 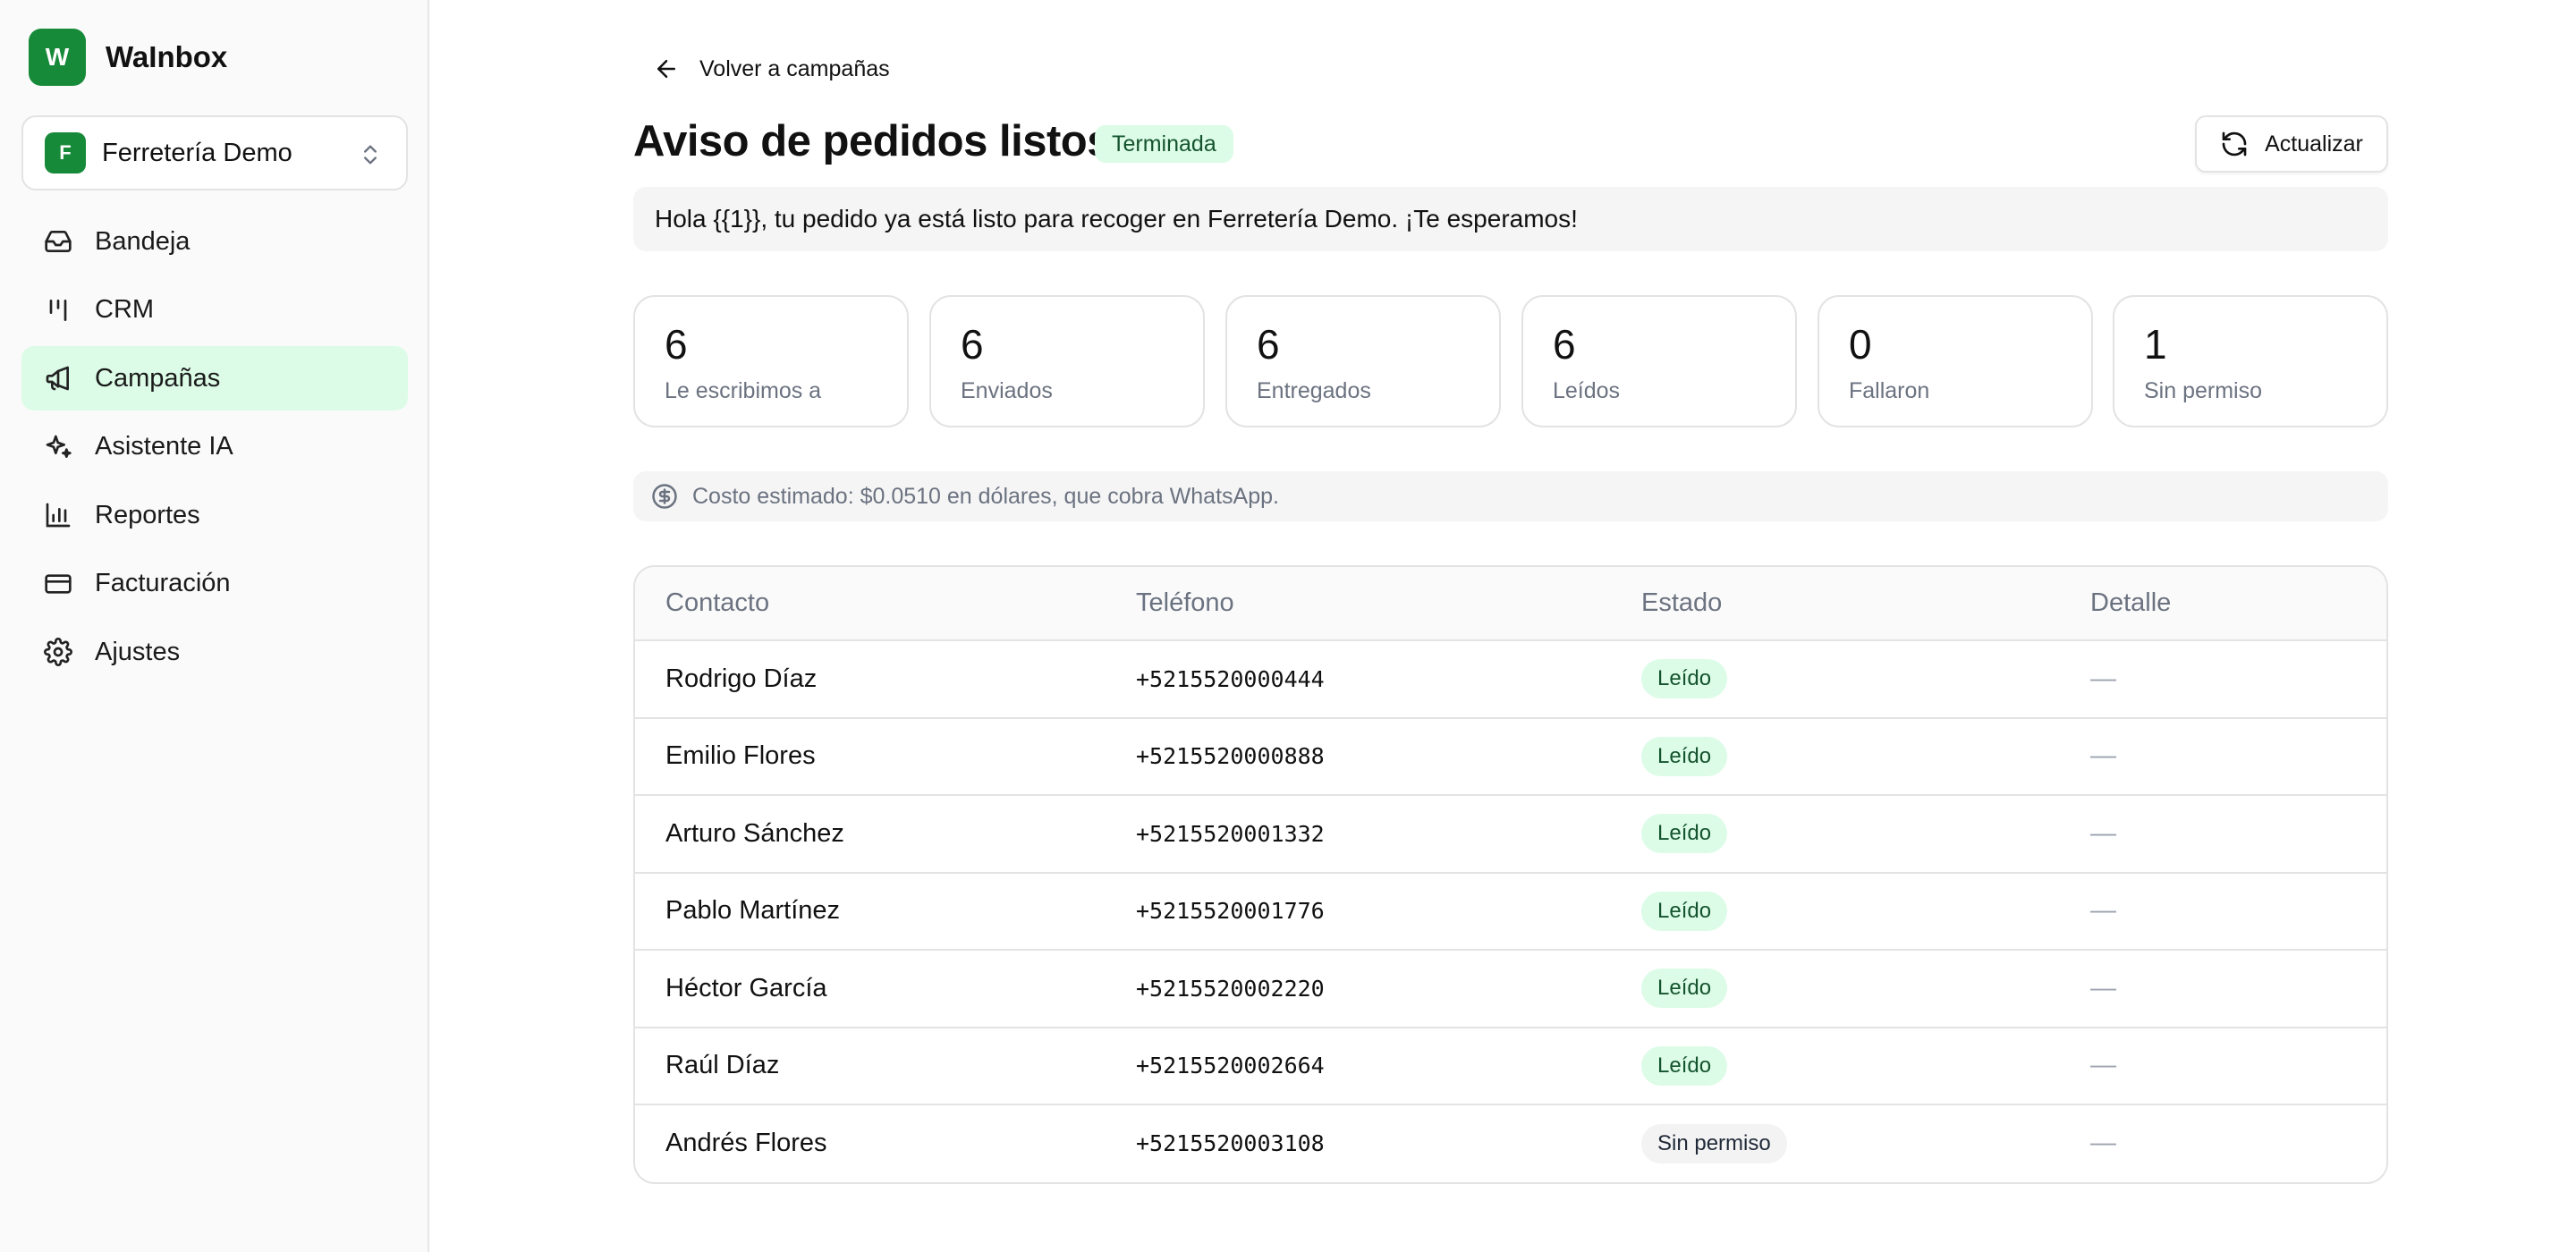 What do you see at coordinates (1314, 390) in the screenshot?
I see `stat-label: Entregados` at bounding box center [1314, 390].